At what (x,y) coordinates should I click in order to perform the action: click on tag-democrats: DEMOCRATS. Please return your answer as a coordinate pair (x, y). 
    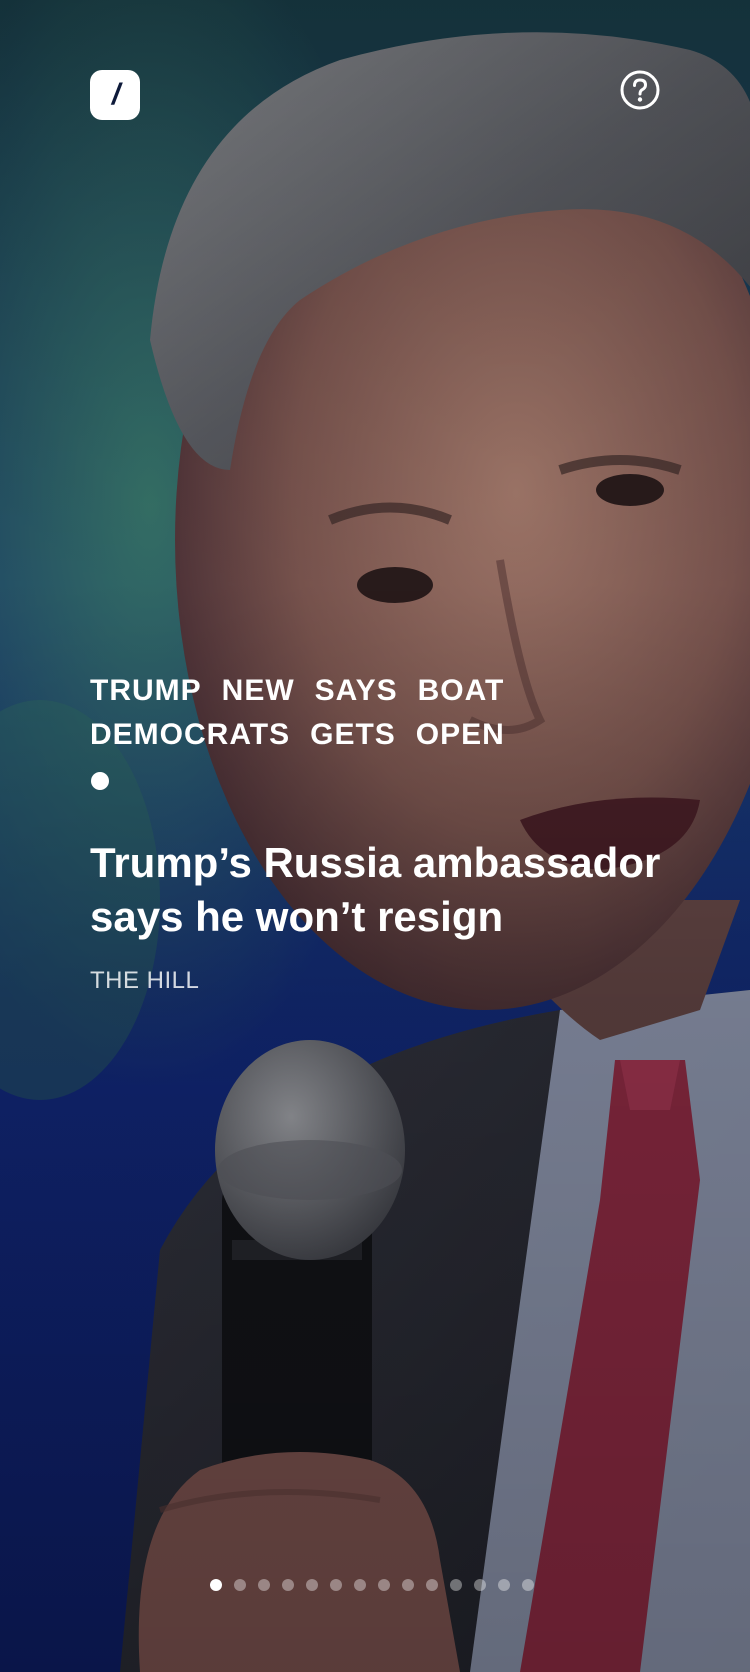
    Looking at the image, I should click on (190, 735).